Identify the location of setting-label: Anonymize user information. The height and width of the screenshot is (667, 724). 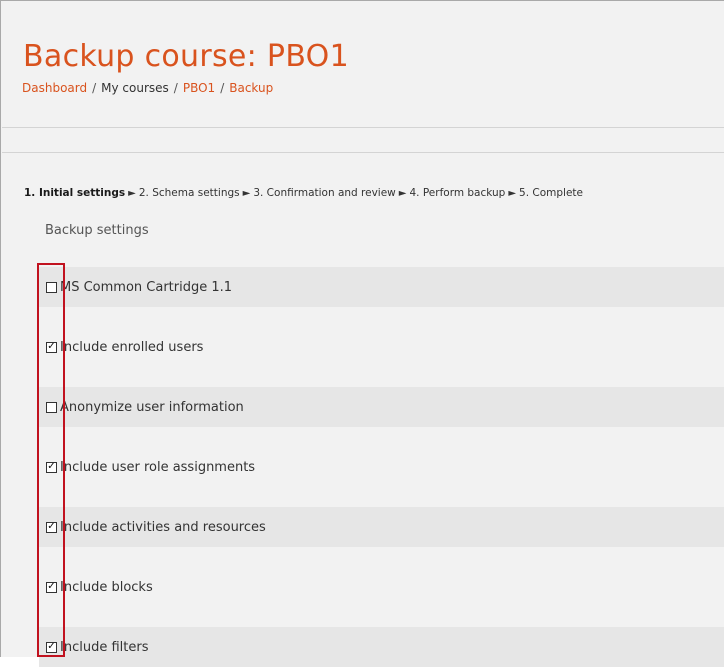
(152, 407).